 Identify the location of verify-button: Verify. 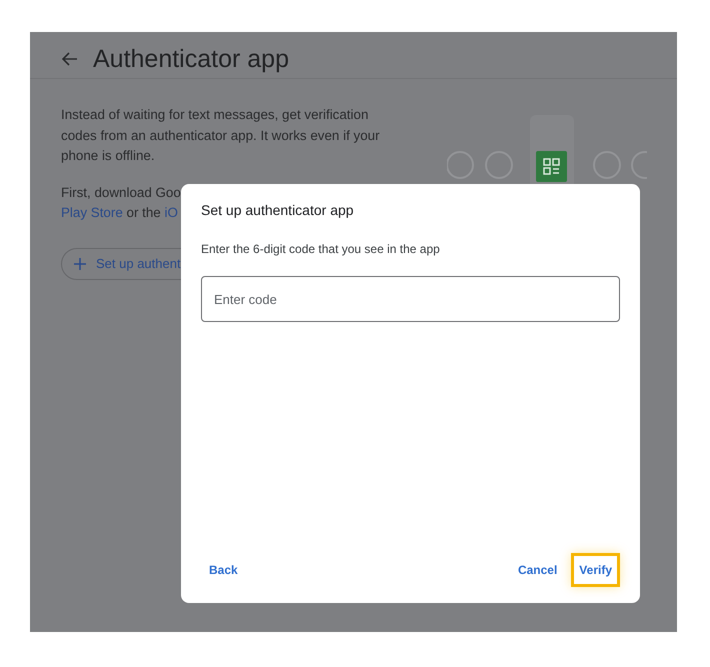
(595, 570).